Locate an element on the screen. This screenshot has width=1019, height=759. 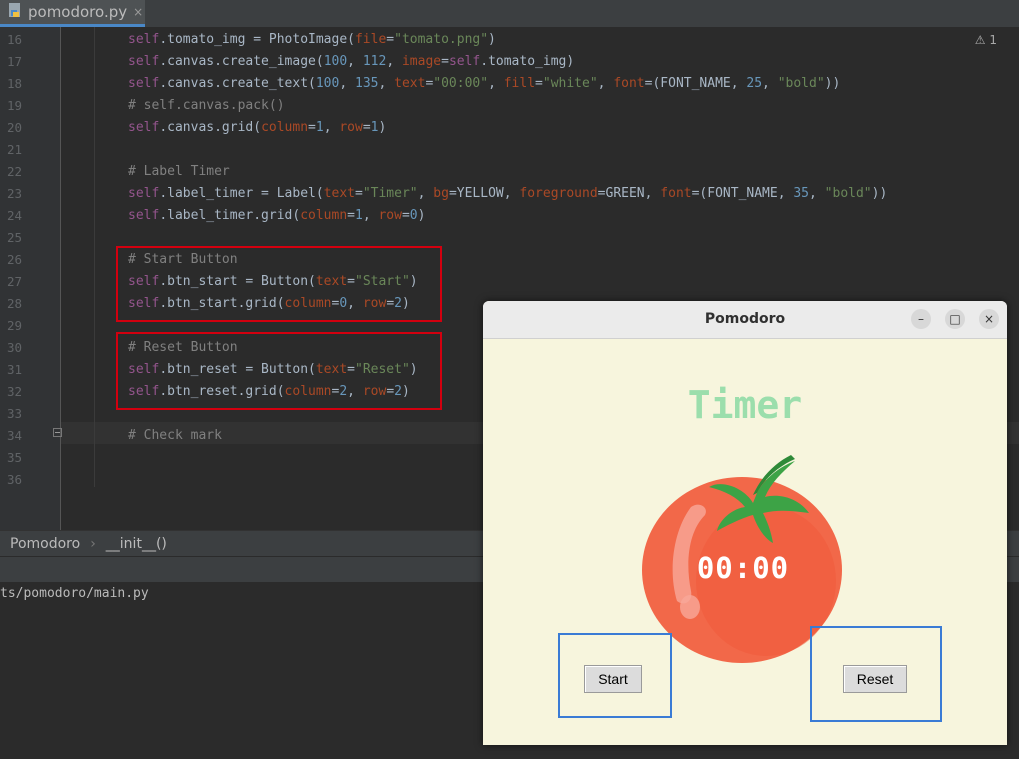
code-token: 1 is located at coordinates (359, 215).